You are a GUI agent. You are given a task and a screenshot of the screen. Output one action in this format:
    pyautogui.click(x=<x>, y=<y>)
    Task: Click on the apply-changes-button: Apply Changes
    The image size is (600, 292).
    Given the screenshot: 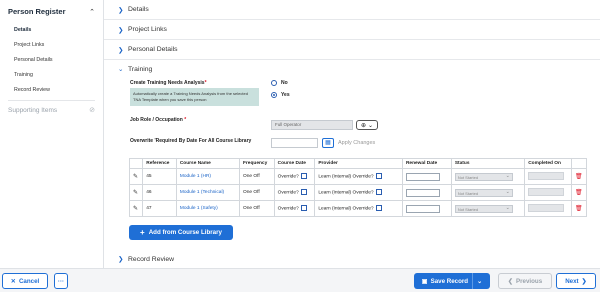 What is the action you would take?
    pyautogui.click(x=356, y=143)
    